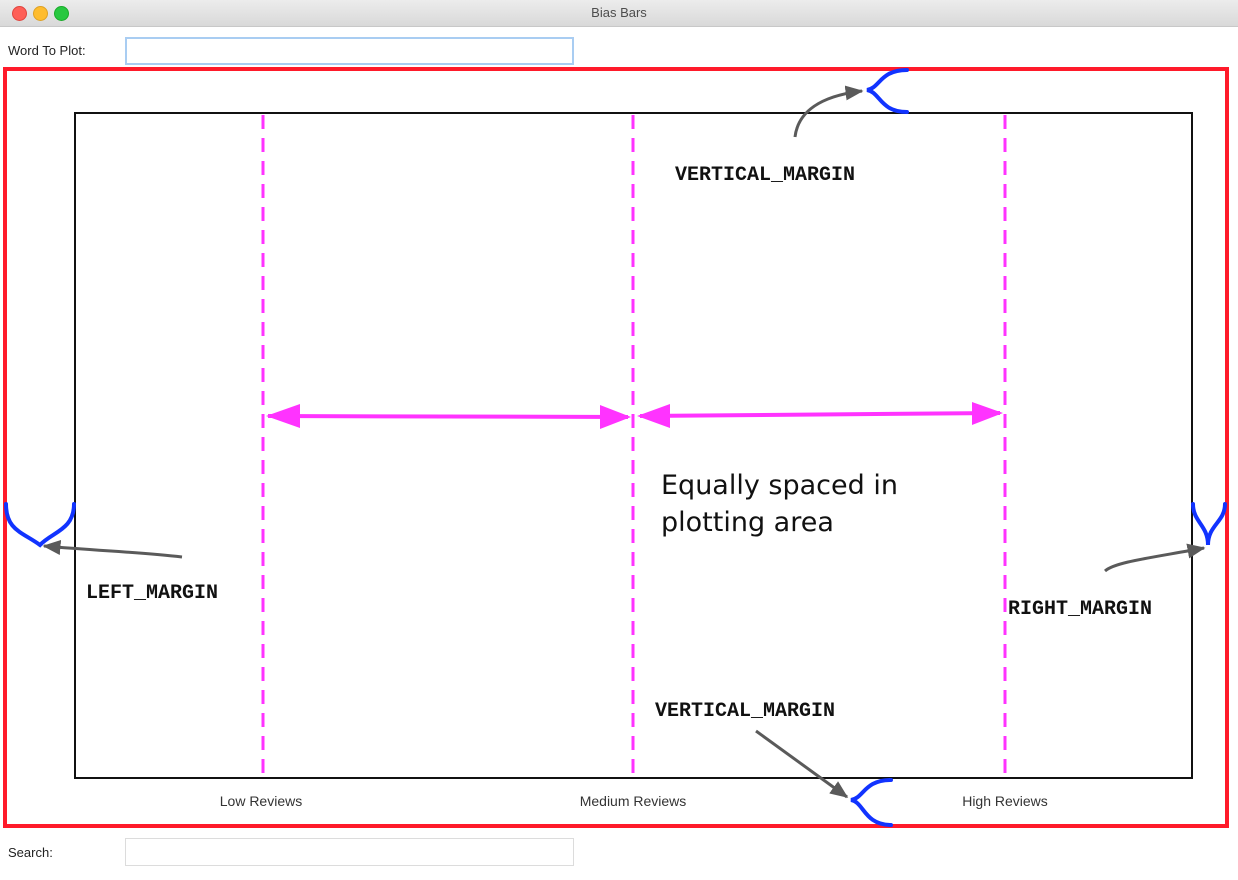  I want to click on category-label-high: High Reviews, so click(1005, 801).